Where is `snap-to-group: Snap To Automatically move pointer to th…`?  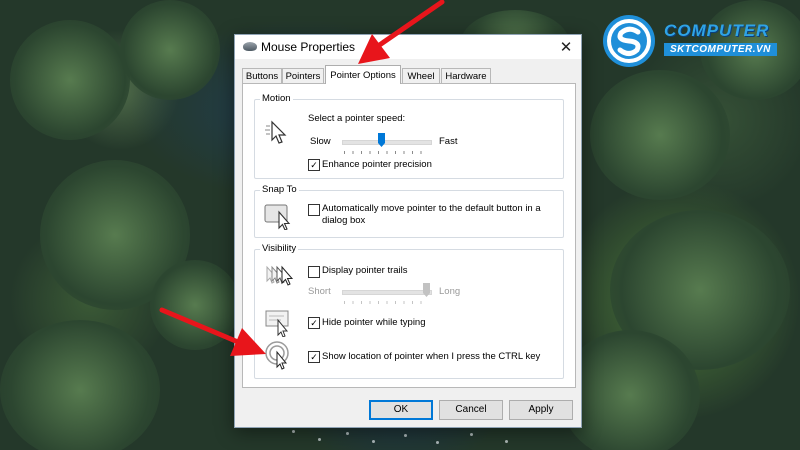 snap-to-group: Snap To Automatically move pointer to th… is located at coordinates (409, 211).